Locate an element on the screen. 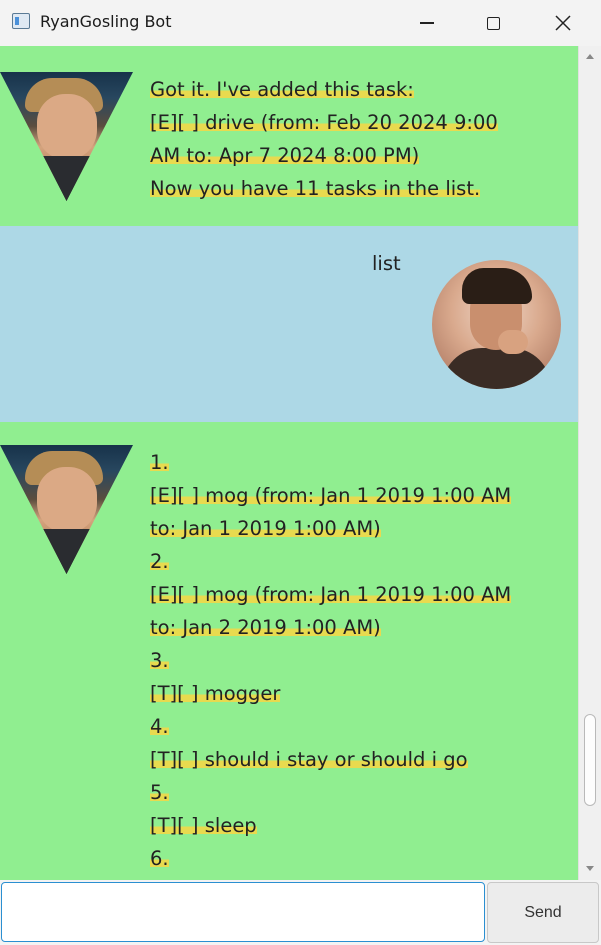 This screenshot has width=601, height=945. user-avatar is located at coordinates (496, 324).